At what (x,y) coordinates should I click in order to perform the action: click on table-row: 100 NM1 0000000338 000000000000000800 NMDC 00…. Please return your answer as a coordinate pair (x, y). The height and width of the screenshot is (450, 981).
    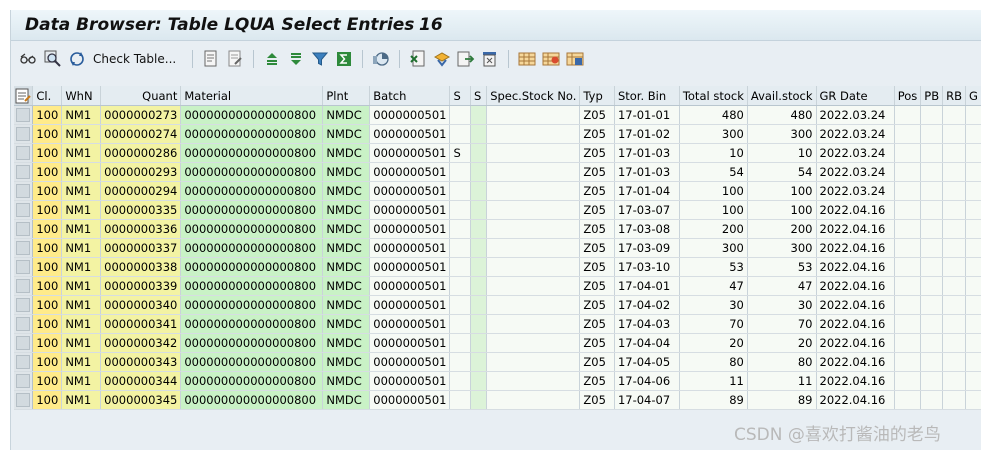
    Looking at the image, I should click on (497, 267).